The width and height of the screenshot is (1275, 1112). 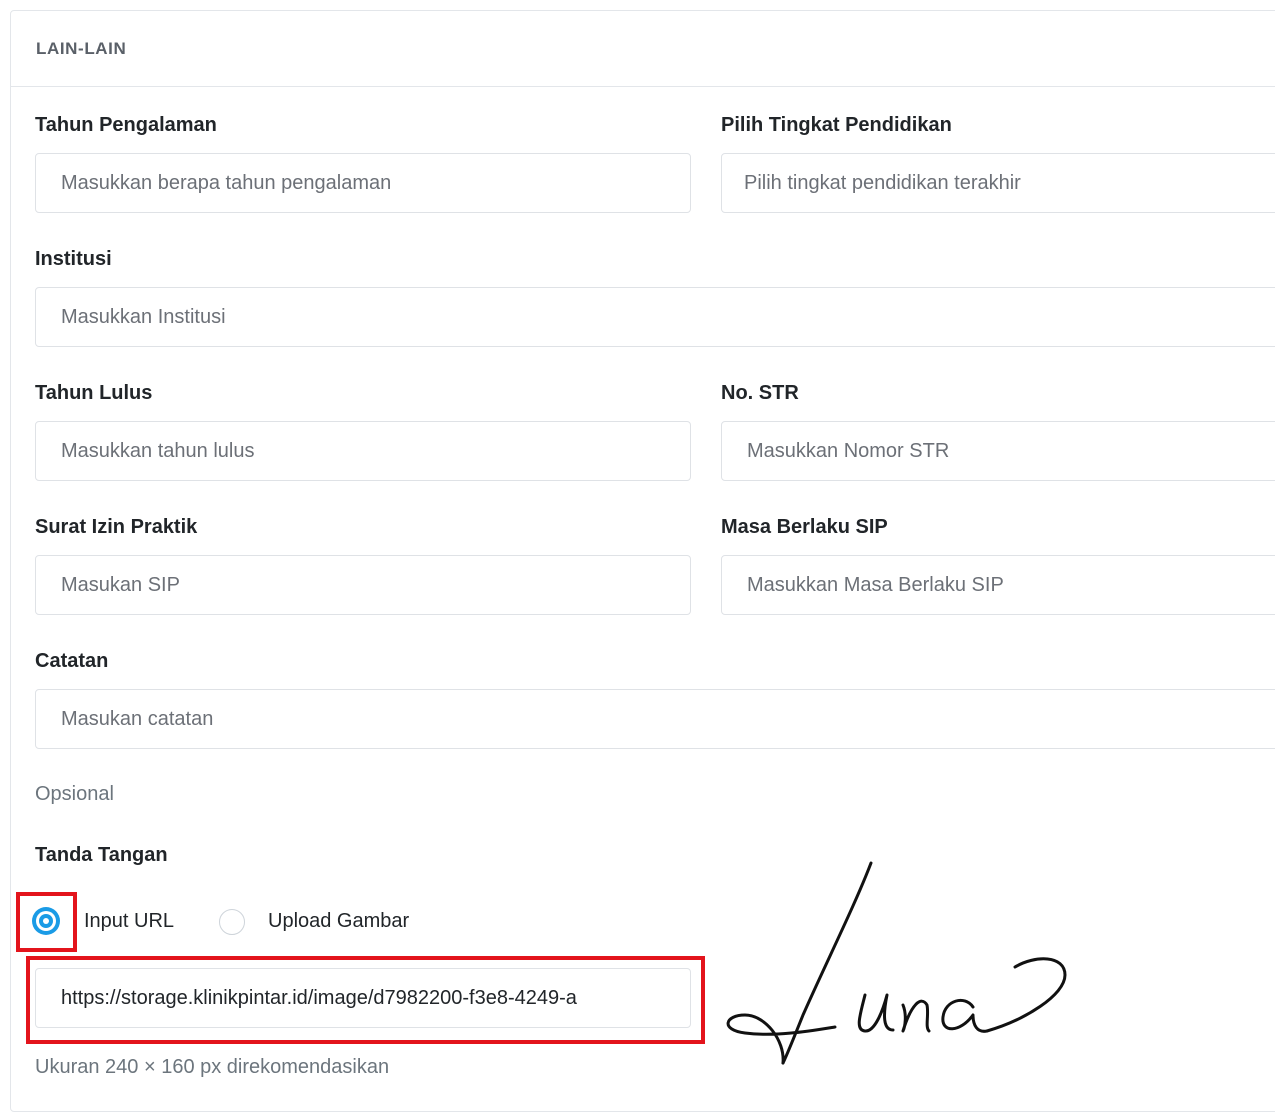 I want to click on graduation-year-input, so click(x=363, y=451).